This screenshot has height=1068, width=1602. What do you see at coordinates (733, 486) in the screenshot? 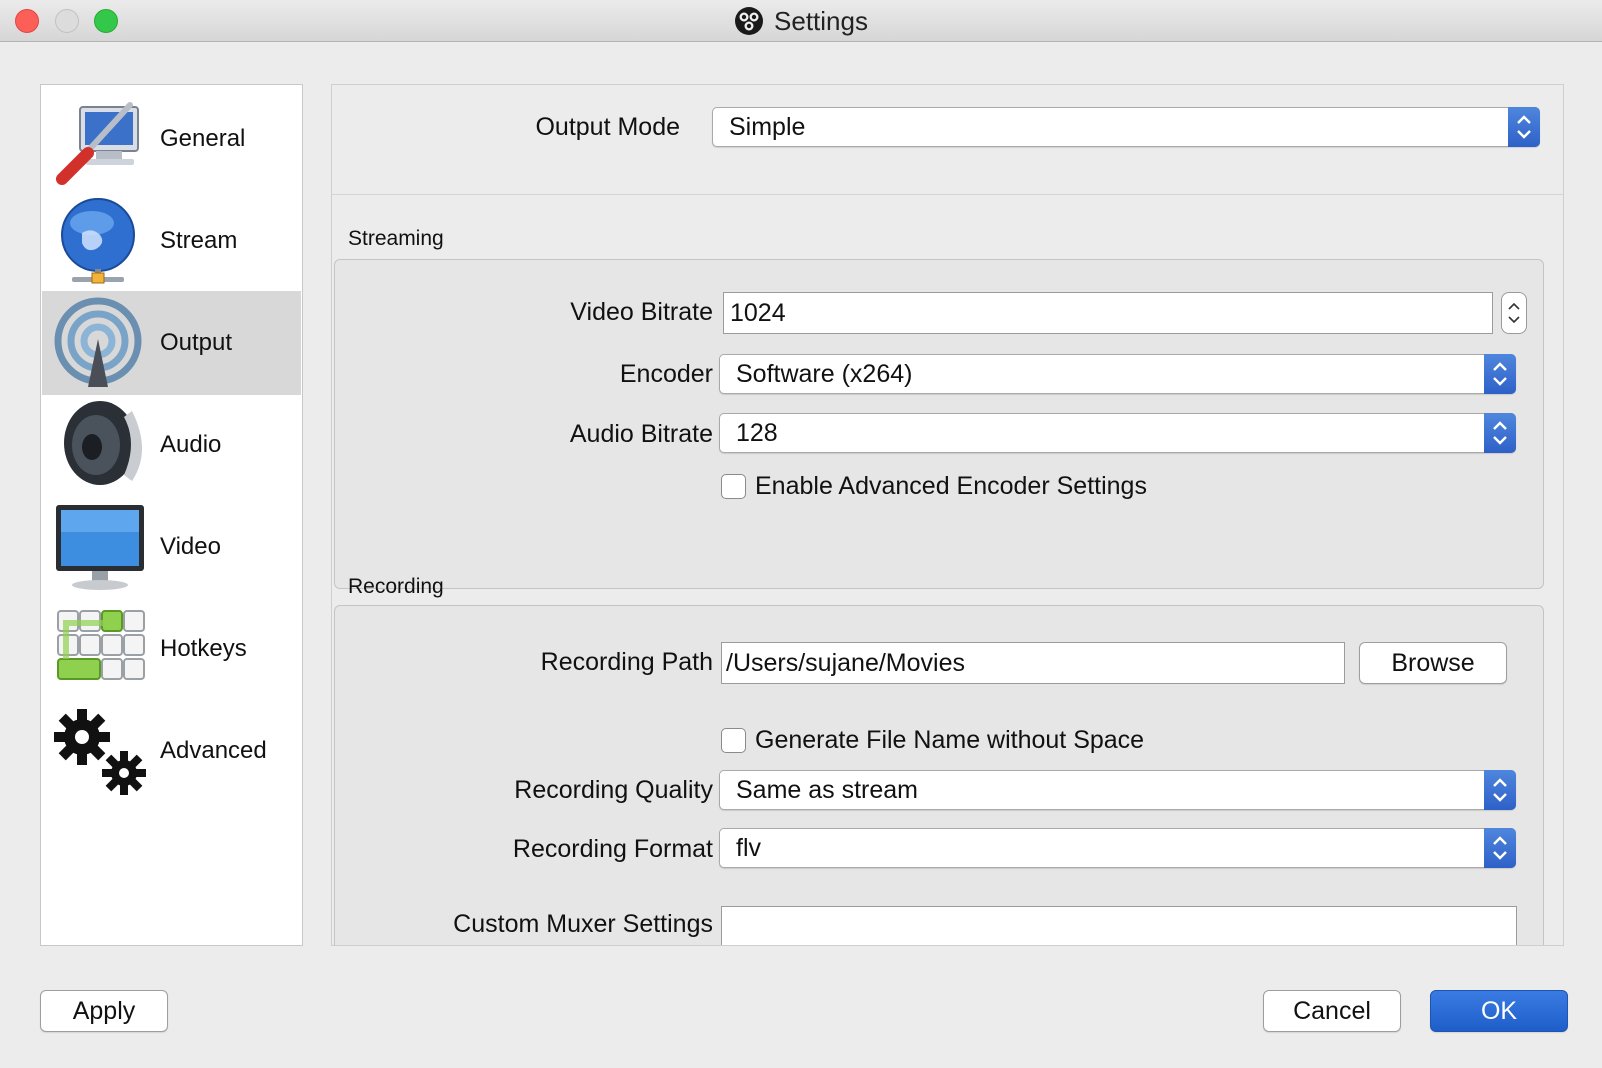
I see `advanced-encoder-checkbox` at bounding box center [733, 486].